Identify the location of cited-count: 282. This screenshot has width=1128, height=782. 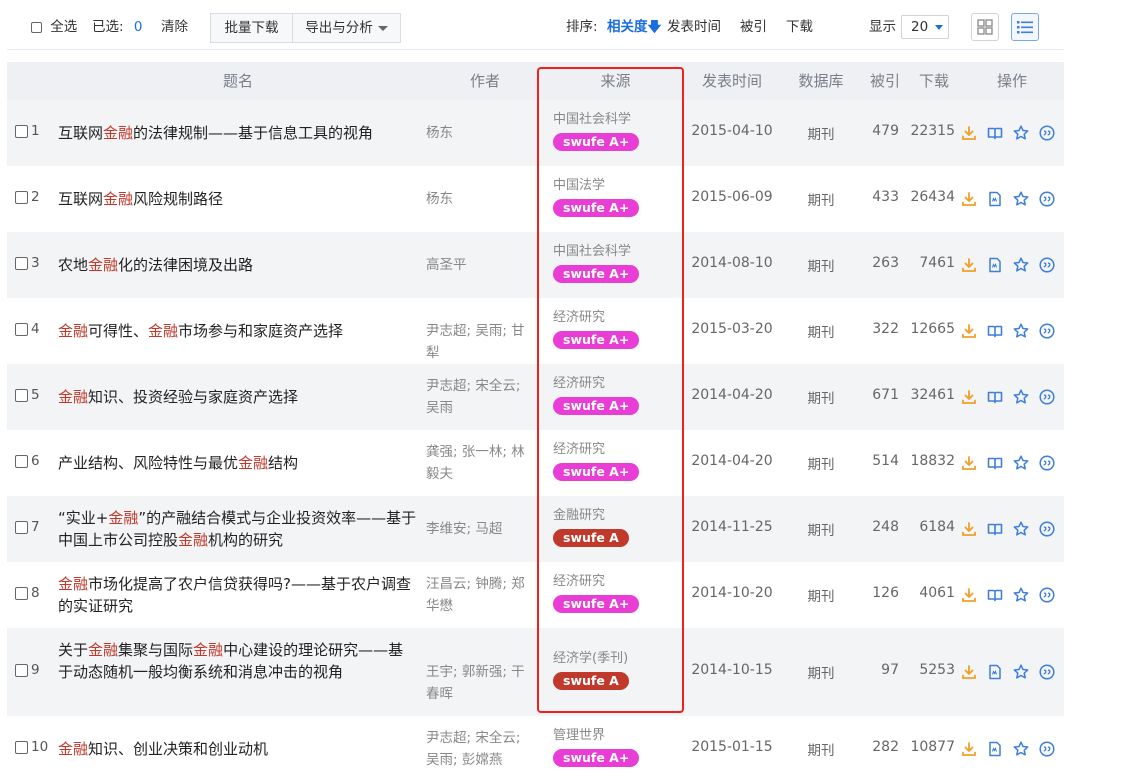
(879, 747).